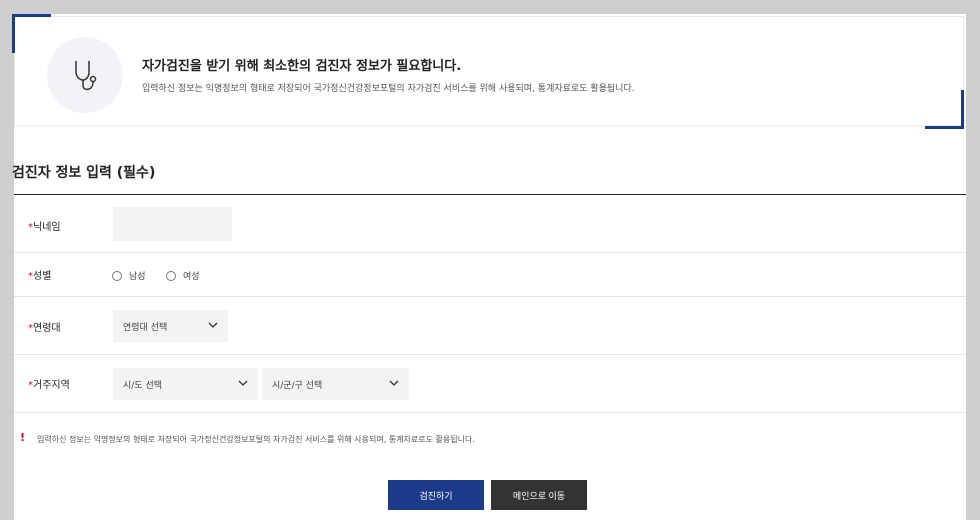 This screenshot has height=520, width=980. What do you see at coordinates (944, 109) in the screenshot?
I see `corner-decoration-bottom-right` at bounding box center [944, 109].